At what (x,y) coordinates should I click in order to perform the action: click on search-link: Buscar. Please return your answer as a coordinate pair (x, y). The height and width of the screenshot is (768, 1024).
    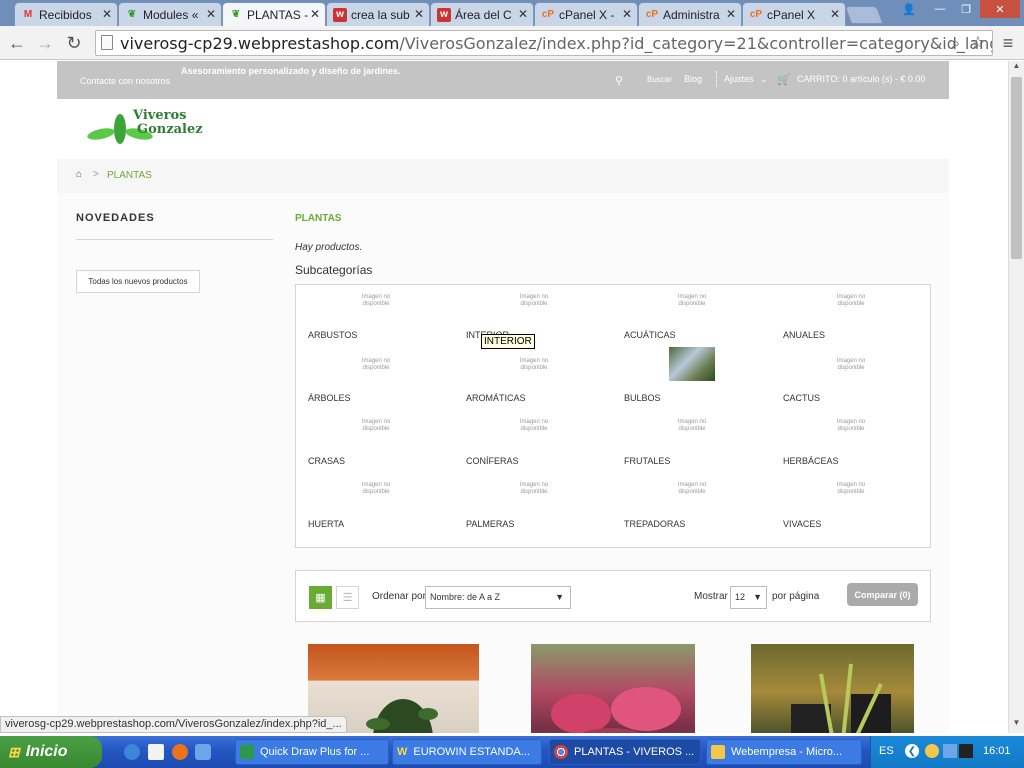
    Looking at the image, I should click on (659, 79).